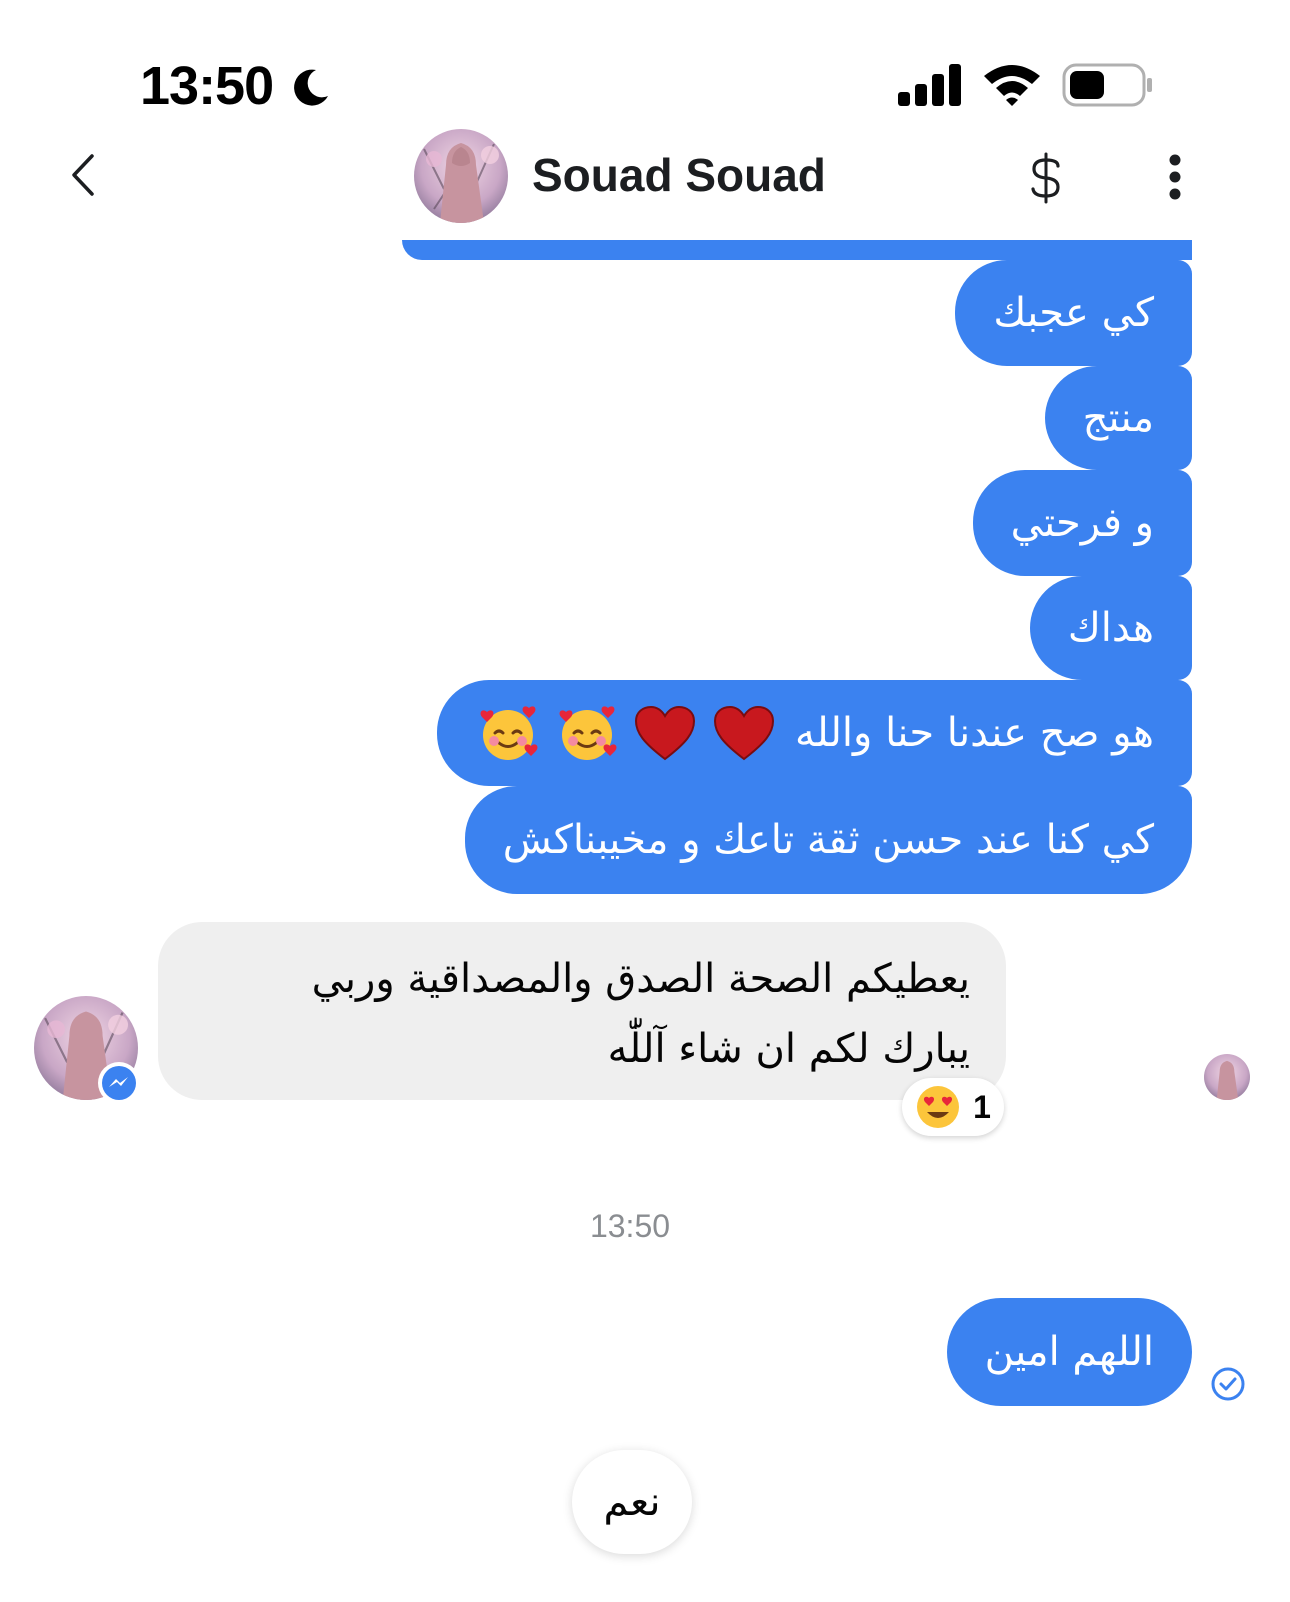 This screenshot has height=1602, width=1290. I want to click on message-text-line: يبارك لكم ان شاء آللّٰه, so click(788, 1049).